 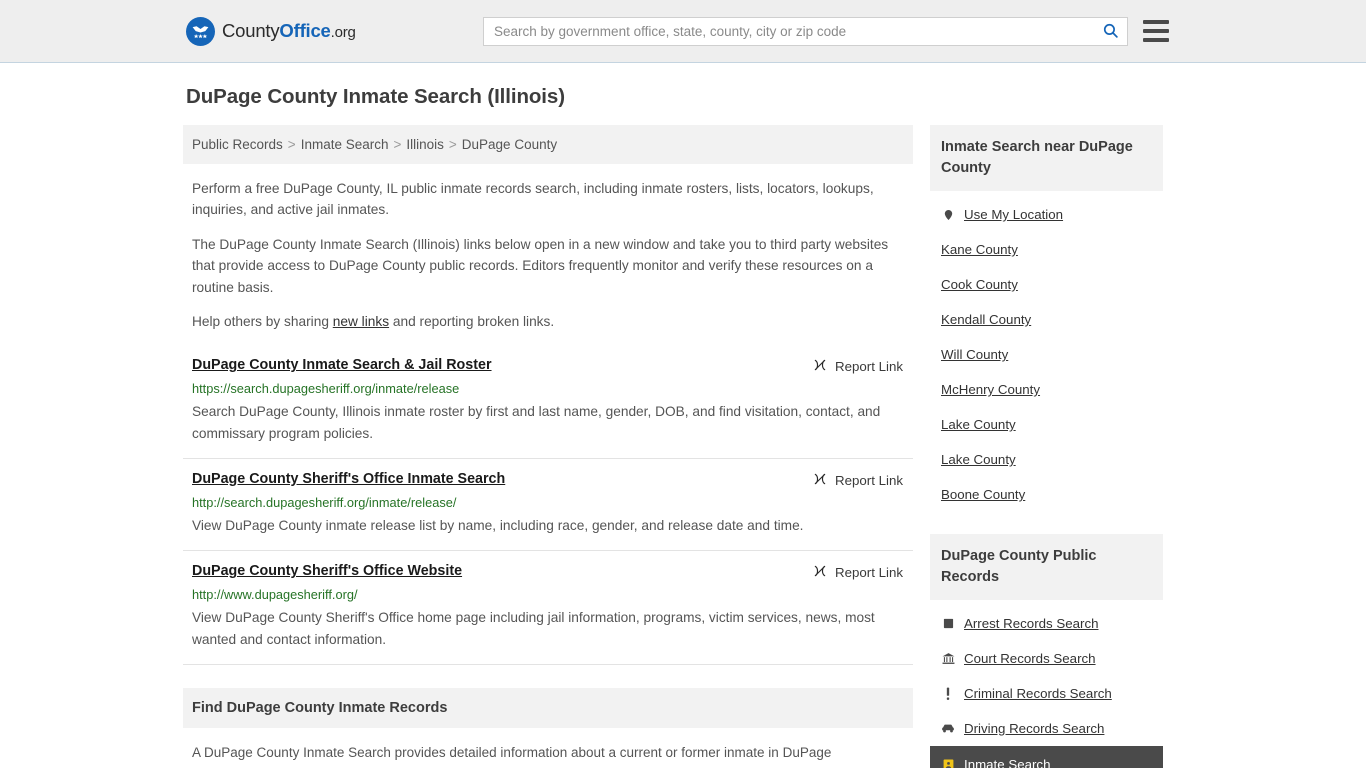 I want to click on sidebar-item-mchenry-county: McHenry County, so click(x=1046, y=389).